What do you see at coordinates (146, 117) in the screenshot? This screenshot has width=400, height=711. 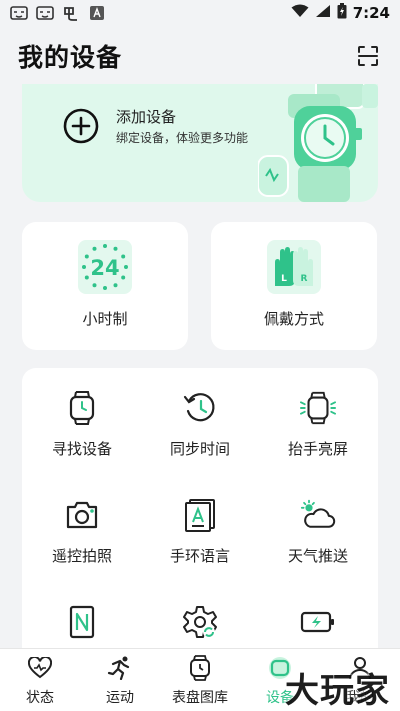 I see `add-device-title: 添加设备` at bounding box center [146, 117].